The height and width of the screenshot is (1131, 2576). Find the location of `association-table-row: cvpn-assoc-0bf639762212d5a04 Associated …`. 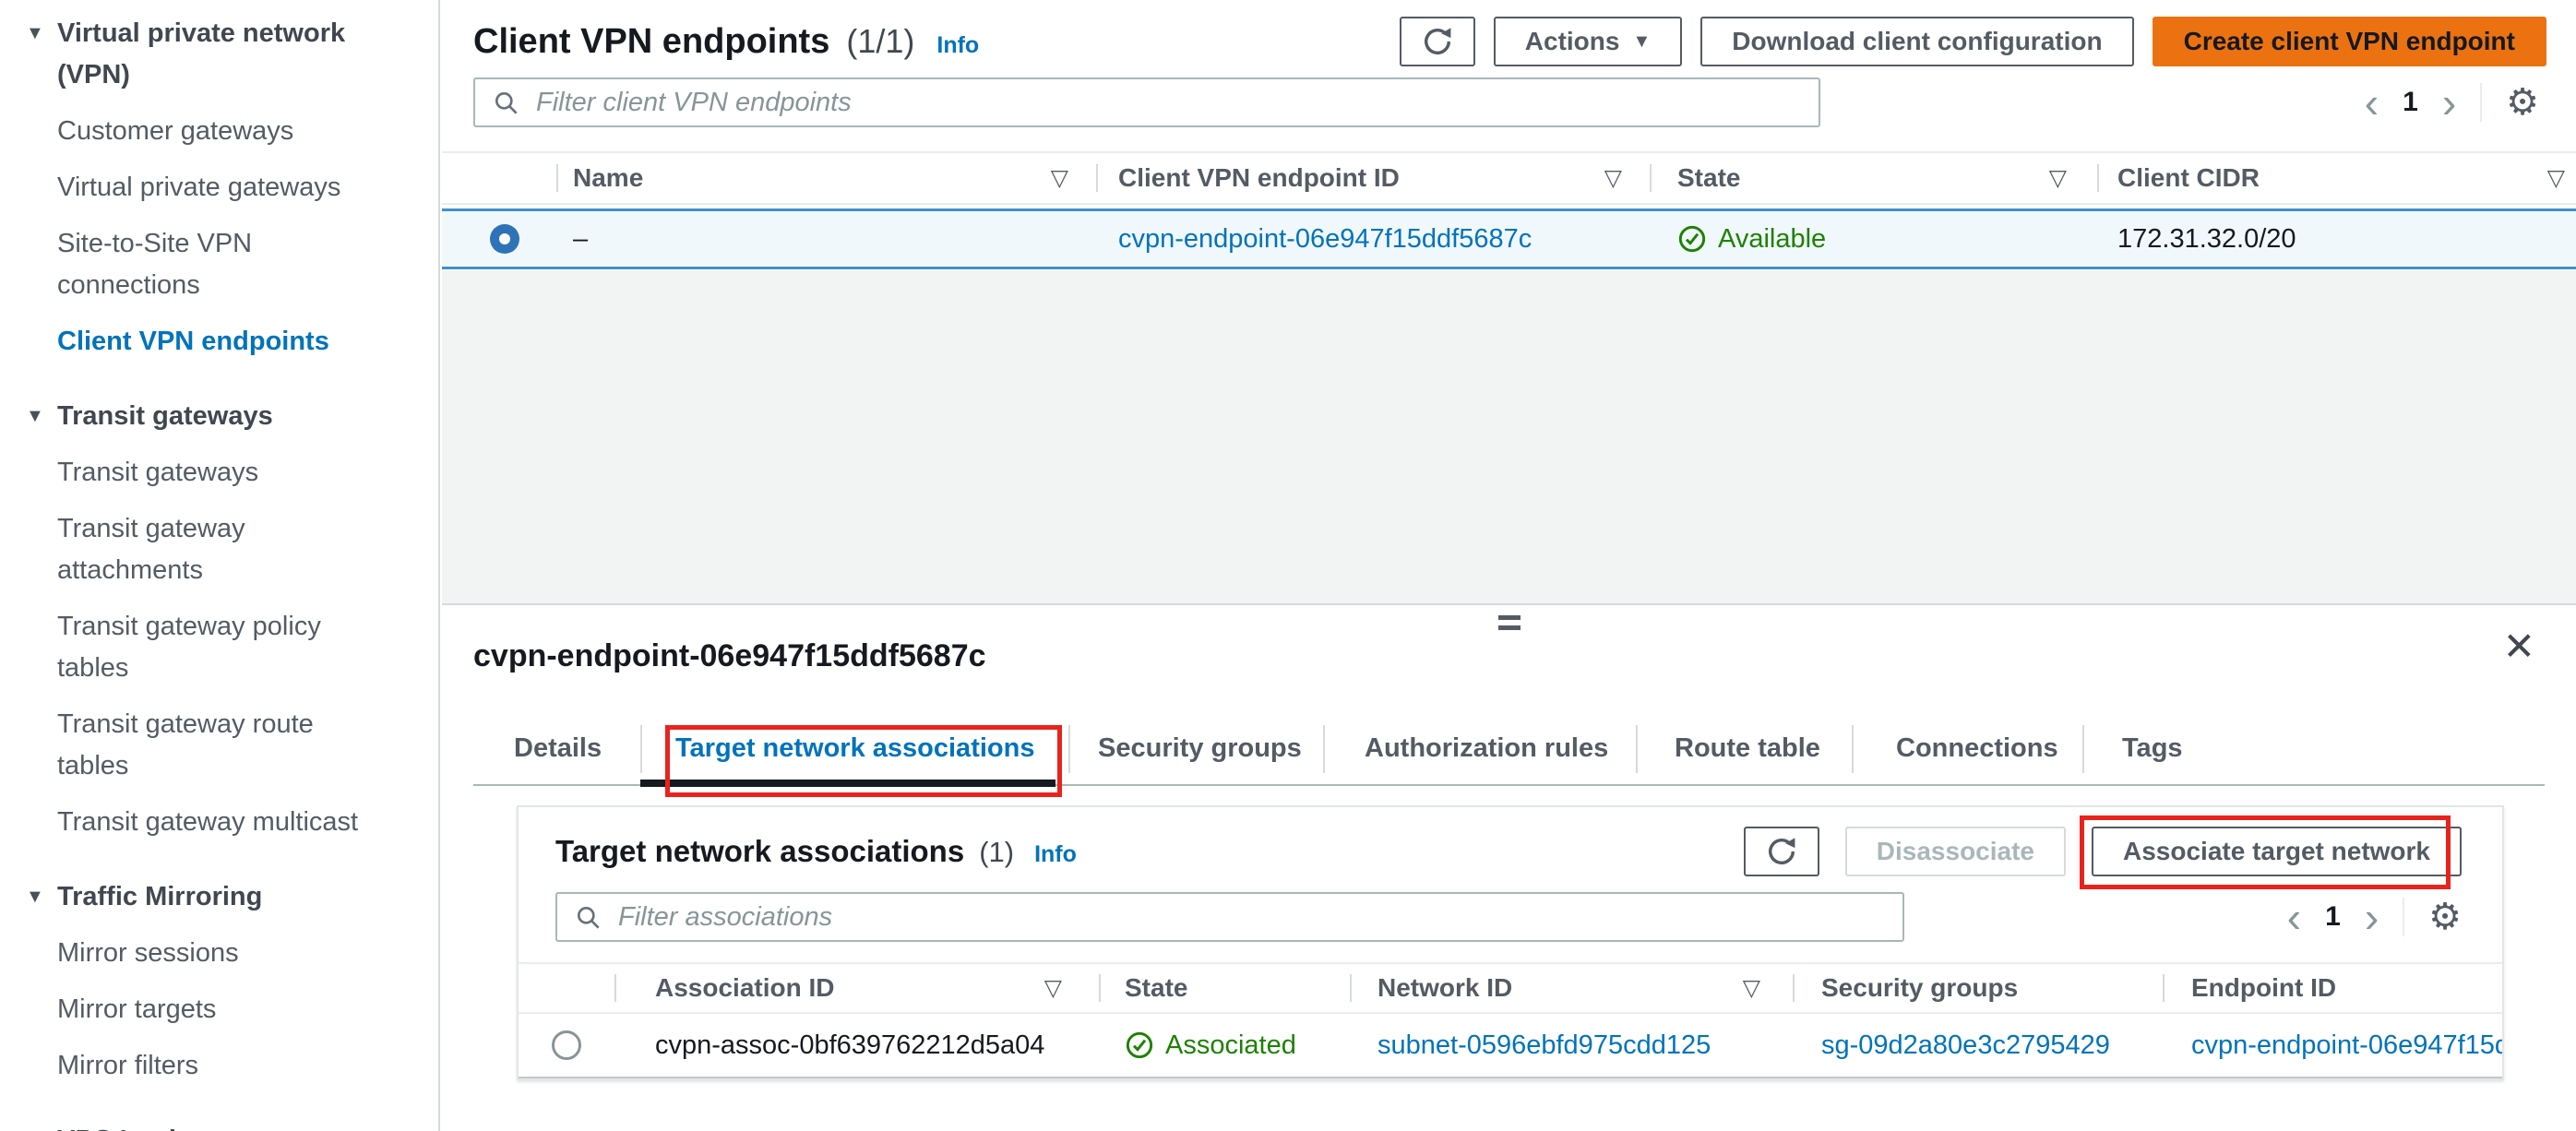

association-table-row: cvpn-assoc-0bf639762212d5a04 Associated … is located at coordinates (1510, 1046).